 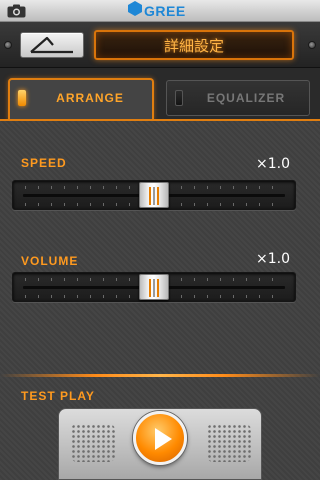 I want to click on volume-label: VOLUME, so click(x=50, y=261).